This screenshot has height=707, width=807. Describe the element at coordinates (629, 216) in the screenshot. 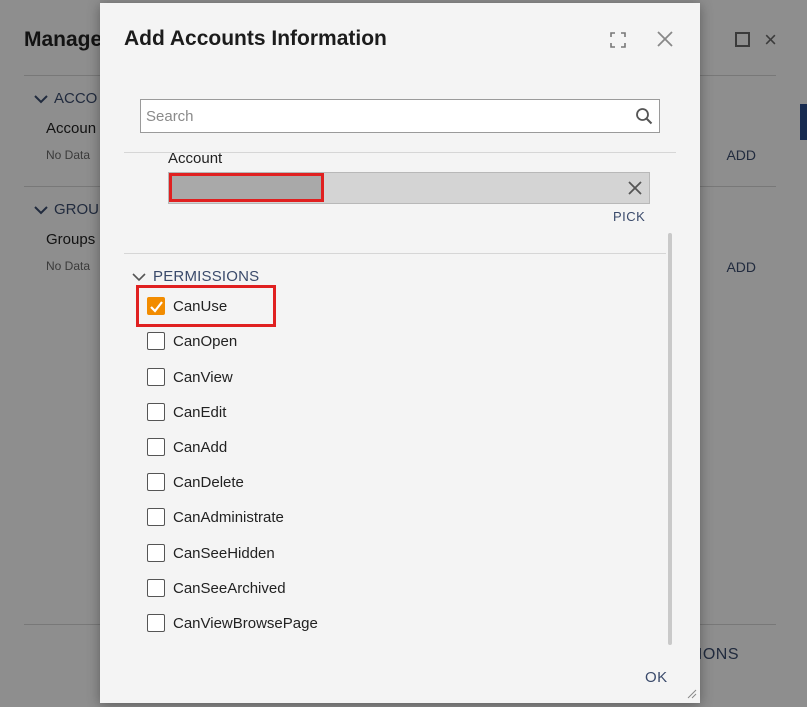

I see `pick-button: PICK` at that location.